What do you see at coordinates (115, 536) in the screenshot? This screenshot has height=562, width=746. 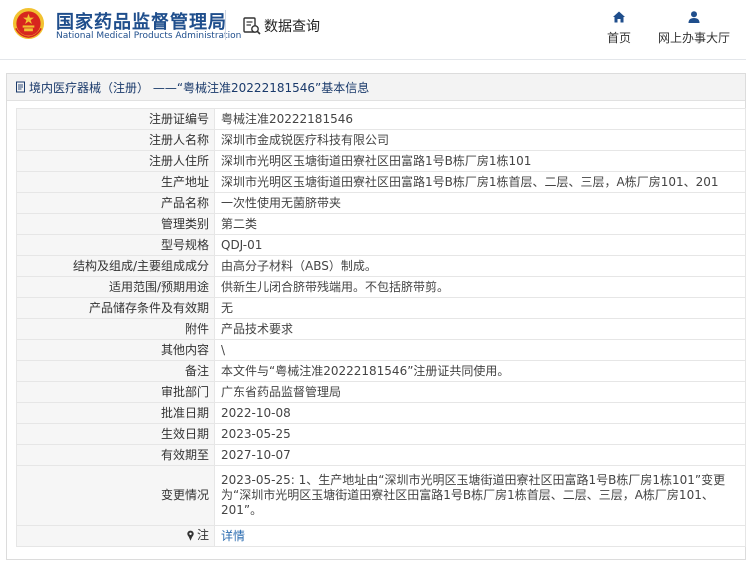 I see `note-label-cell: 注` at bounding box center [115, 536].